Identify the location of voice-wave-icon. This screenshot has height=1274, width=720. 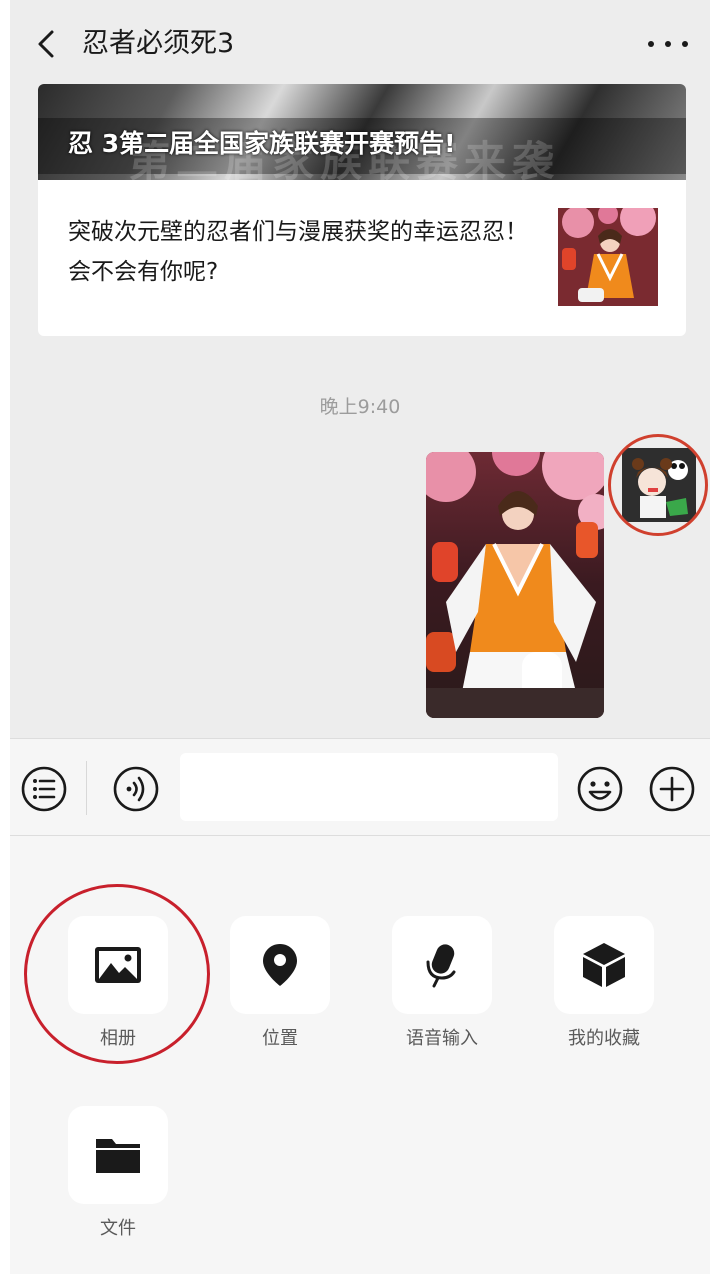
(136, 789).